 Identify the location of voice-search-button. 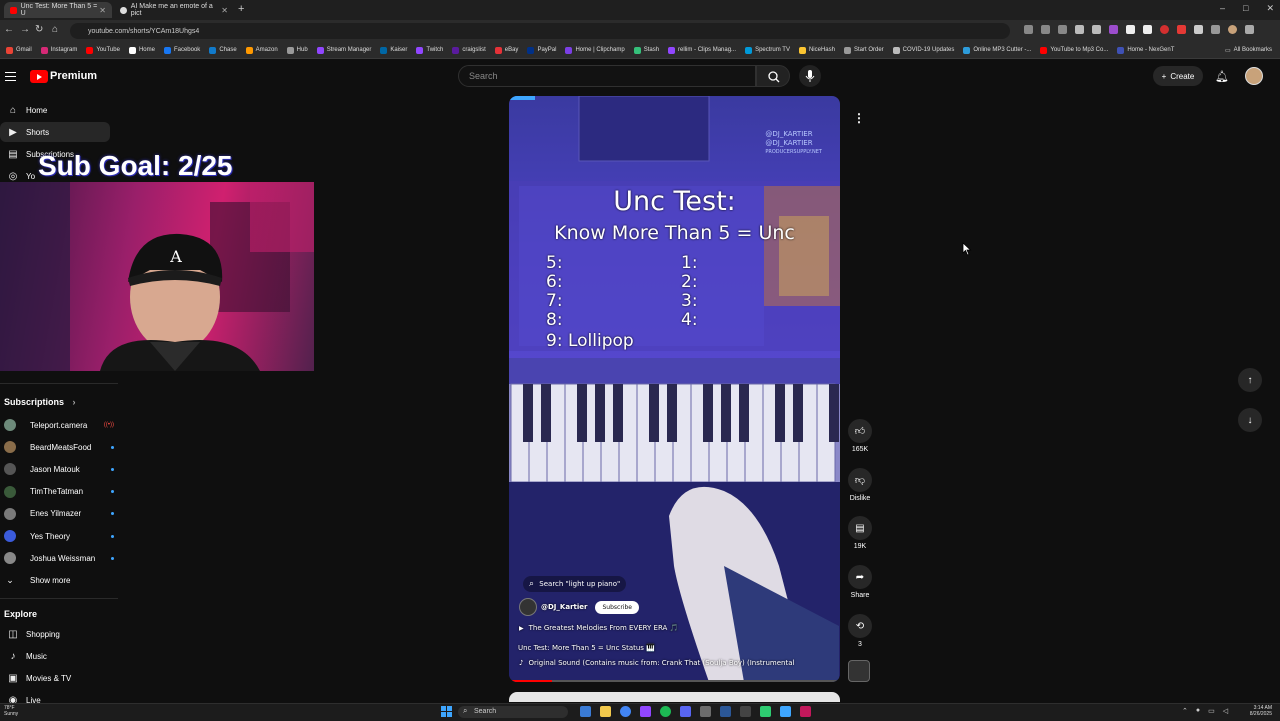
(810, 76).